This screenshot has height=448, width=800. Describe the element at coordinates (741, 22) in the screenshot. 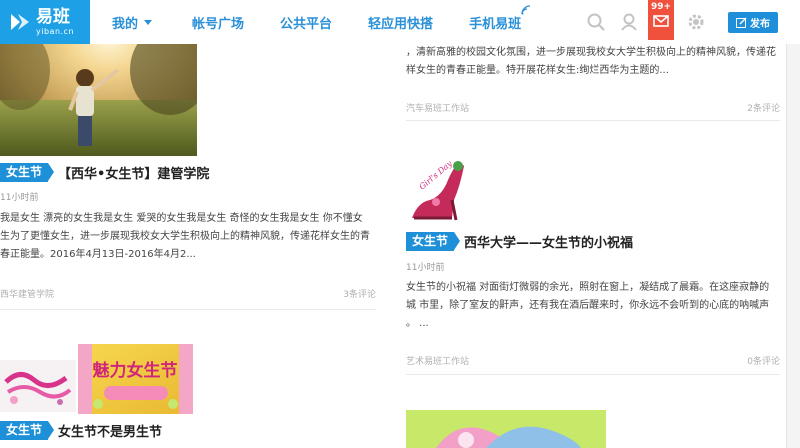

I see `edit-icon` at that location.